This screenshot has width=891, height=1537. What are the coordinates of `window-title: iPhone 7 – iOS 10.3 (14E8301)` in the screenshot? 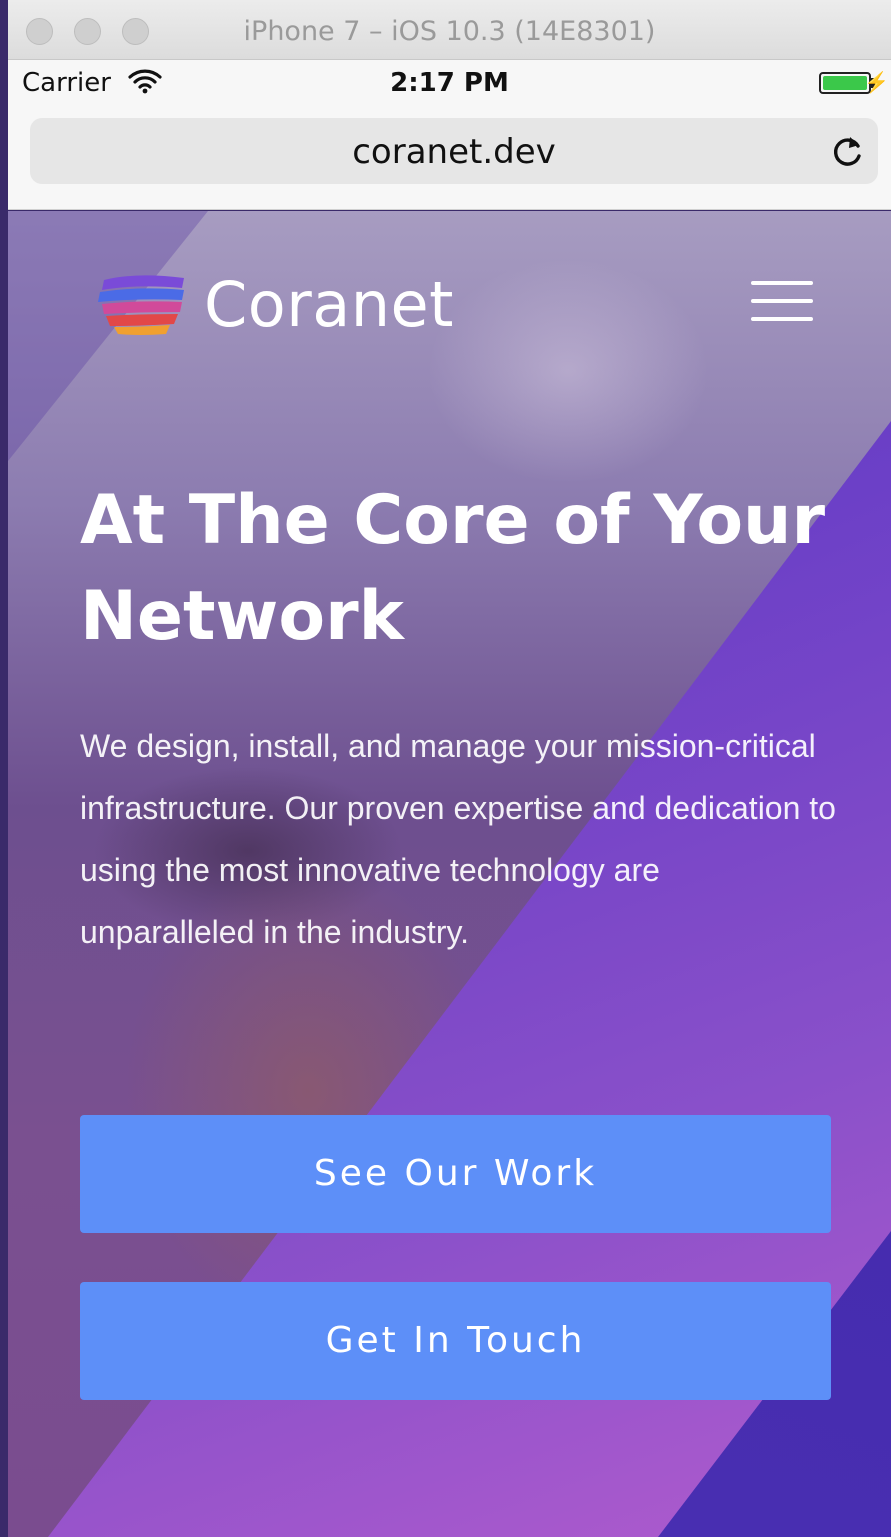 It's located at (449, 31).